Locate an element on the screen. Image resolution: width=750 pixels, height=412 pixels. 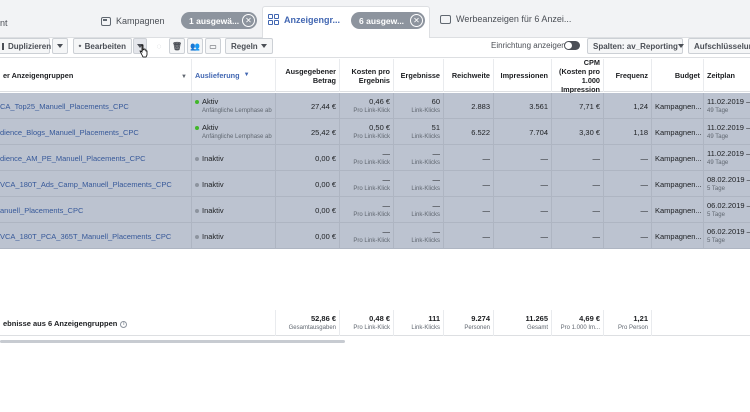
clear-campaign-selection-icon: ✕ is located at coordinates (248, 20).